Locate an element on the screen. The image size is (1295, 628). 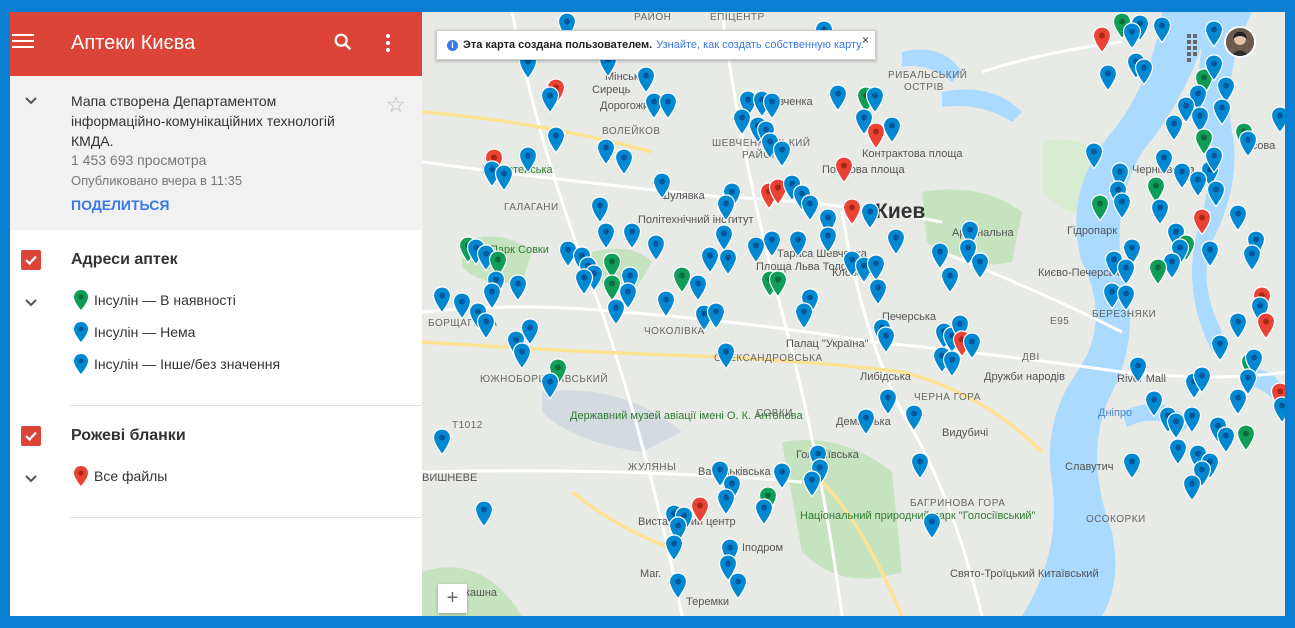
learn-more-link: Узнайте, как создать собственную карту. is located at coordinates (759, 45).